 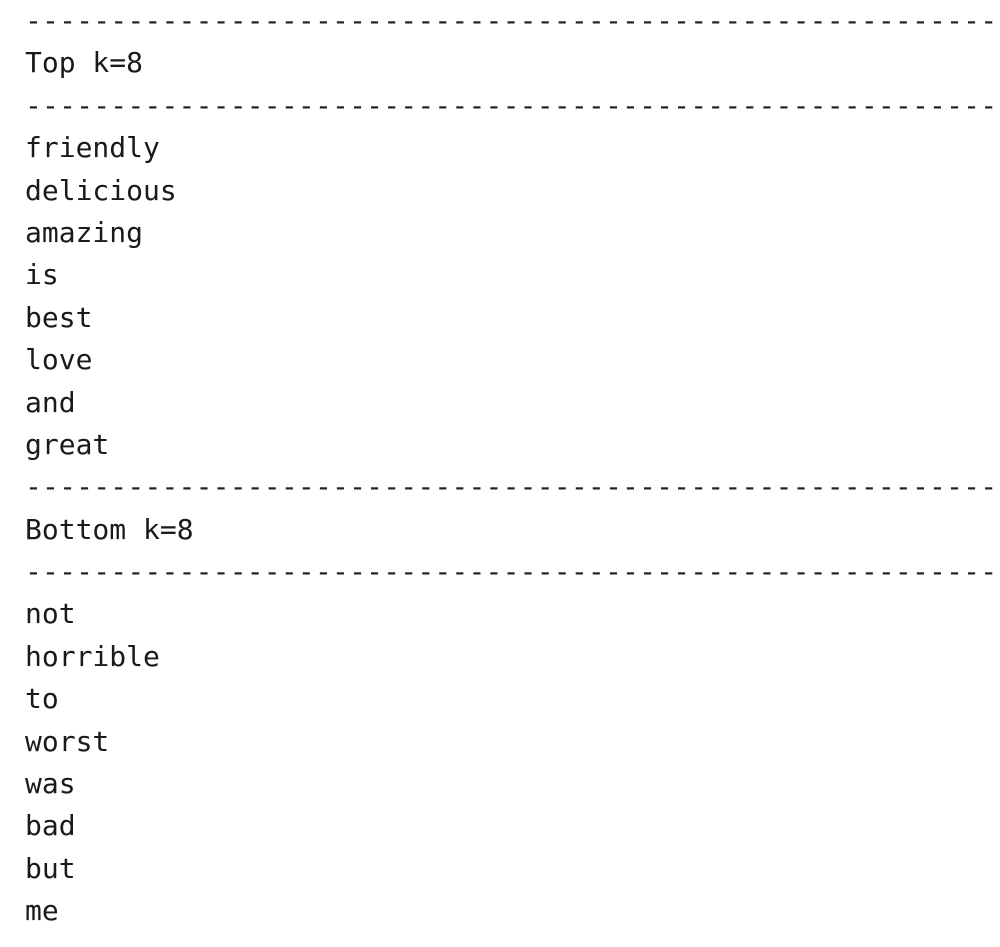 I want to click on bottom-word: horrible, so click(x=92, y=656).